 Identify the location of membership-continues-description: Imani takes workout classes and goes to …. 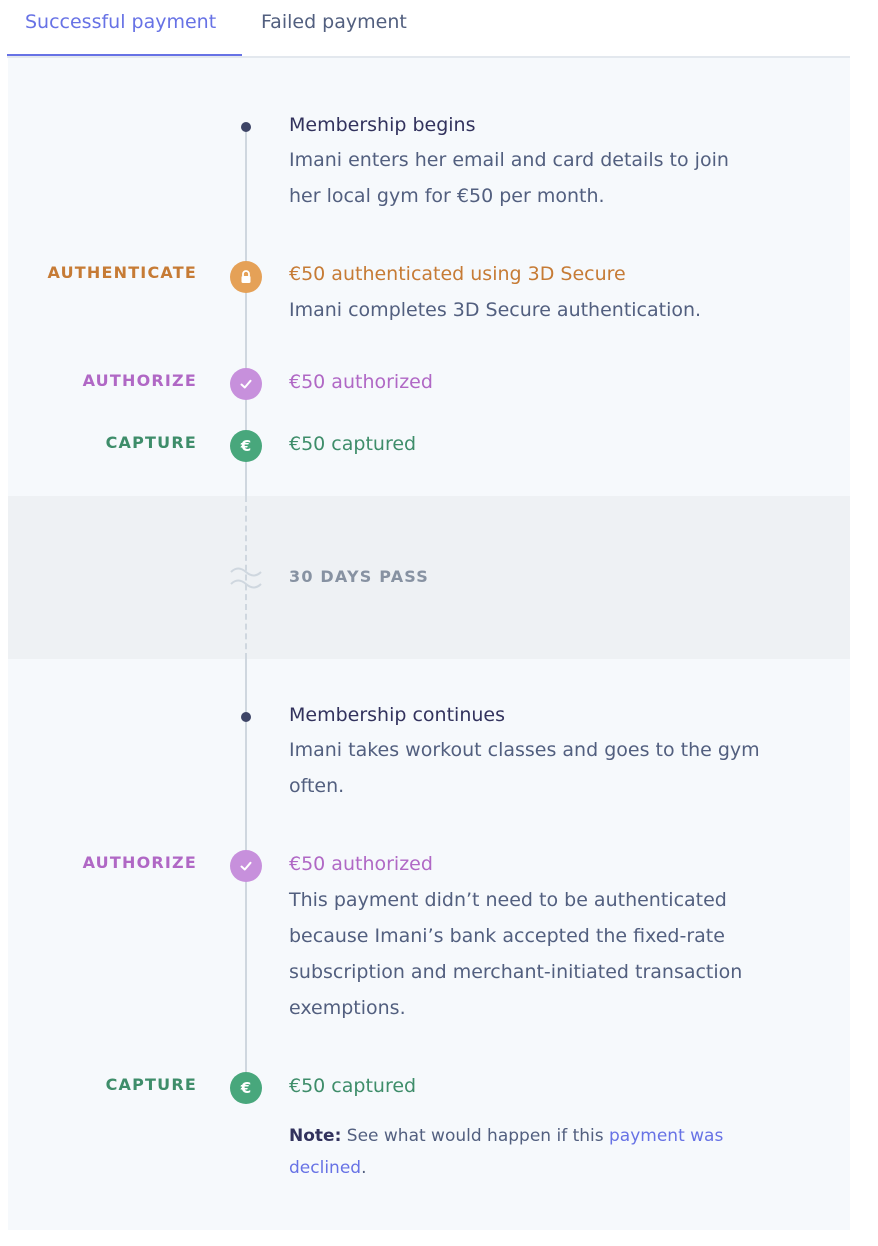
(524, 768).